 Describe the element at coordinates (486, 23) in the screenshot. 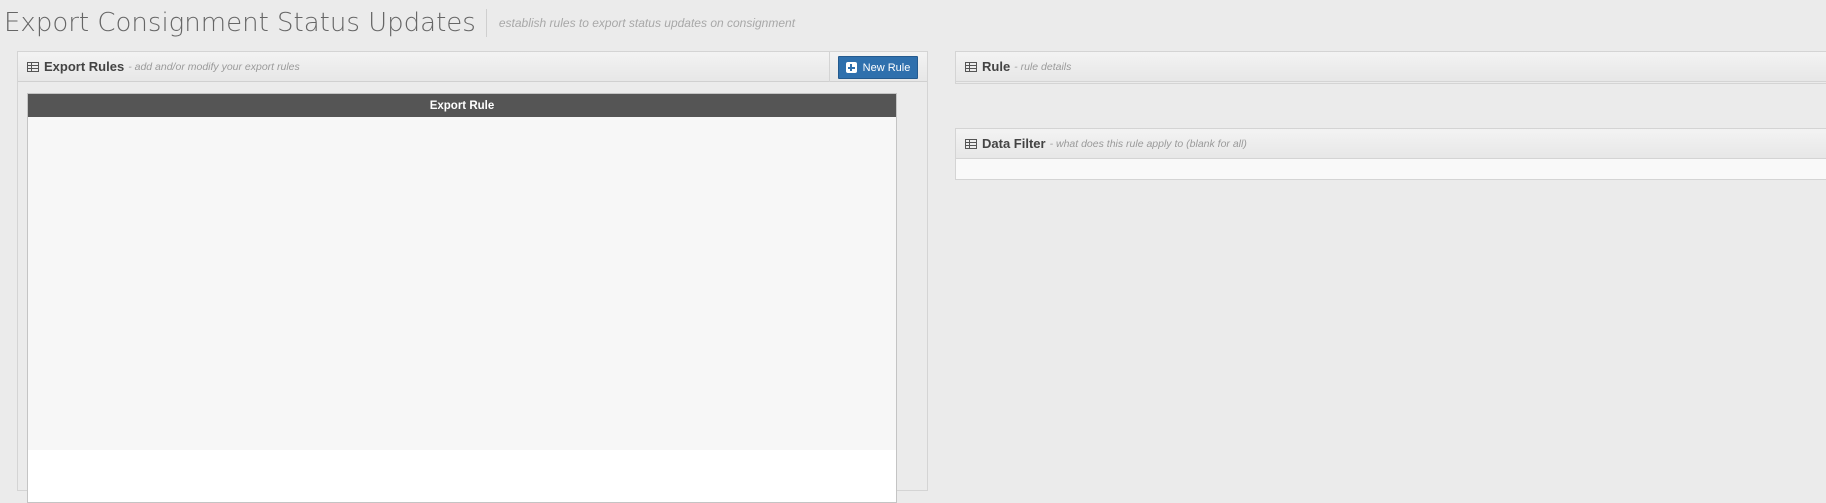

I see `title-divider` at that location.